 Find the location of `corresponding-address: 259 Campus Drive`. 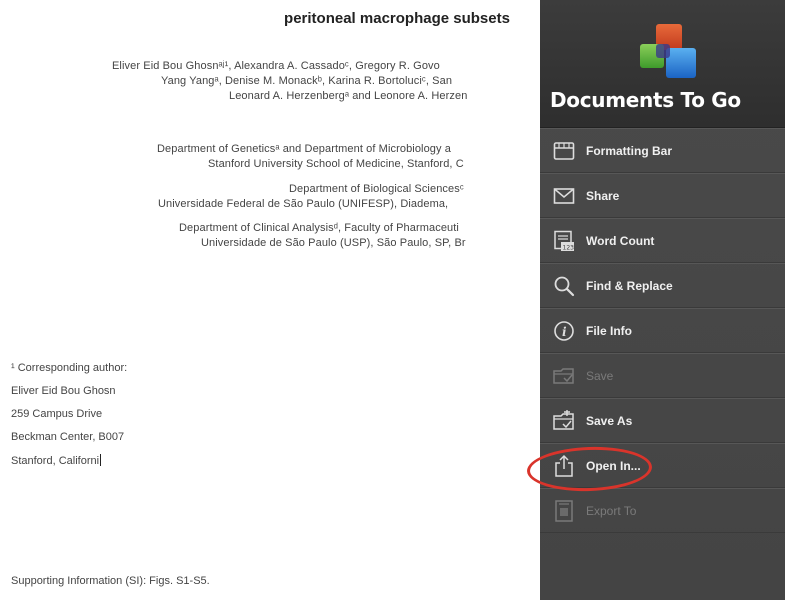

corresponding-address: 259 Campus Drive is located at coordinates (57, 414).